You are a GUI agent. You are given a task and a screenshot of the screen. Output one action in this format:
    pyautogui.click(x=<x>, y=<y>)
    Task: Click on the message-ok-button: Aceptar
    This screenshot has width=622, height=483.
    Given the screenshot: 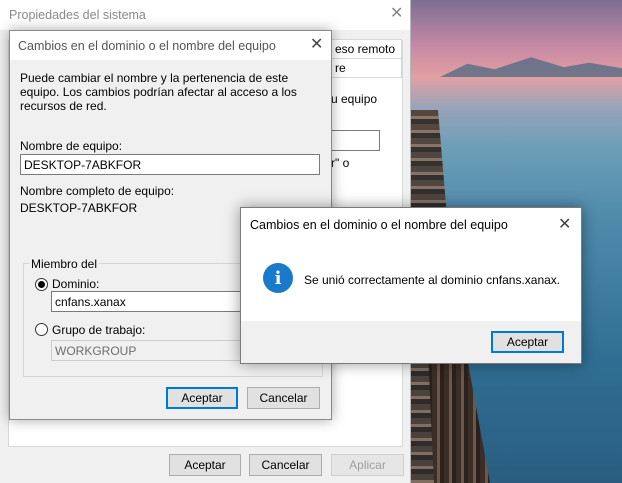 What is the action you would take?
    pyautogui.click(x=527, y=342)
    